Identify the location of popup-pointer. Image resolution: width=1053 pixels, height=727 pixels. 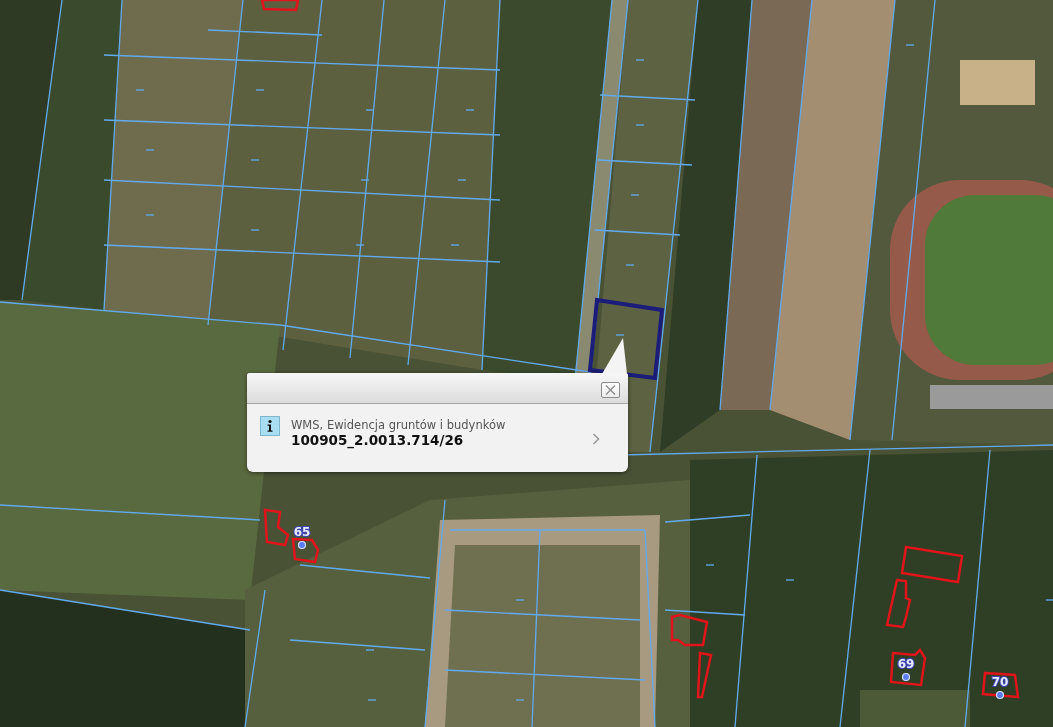
(614, 356).